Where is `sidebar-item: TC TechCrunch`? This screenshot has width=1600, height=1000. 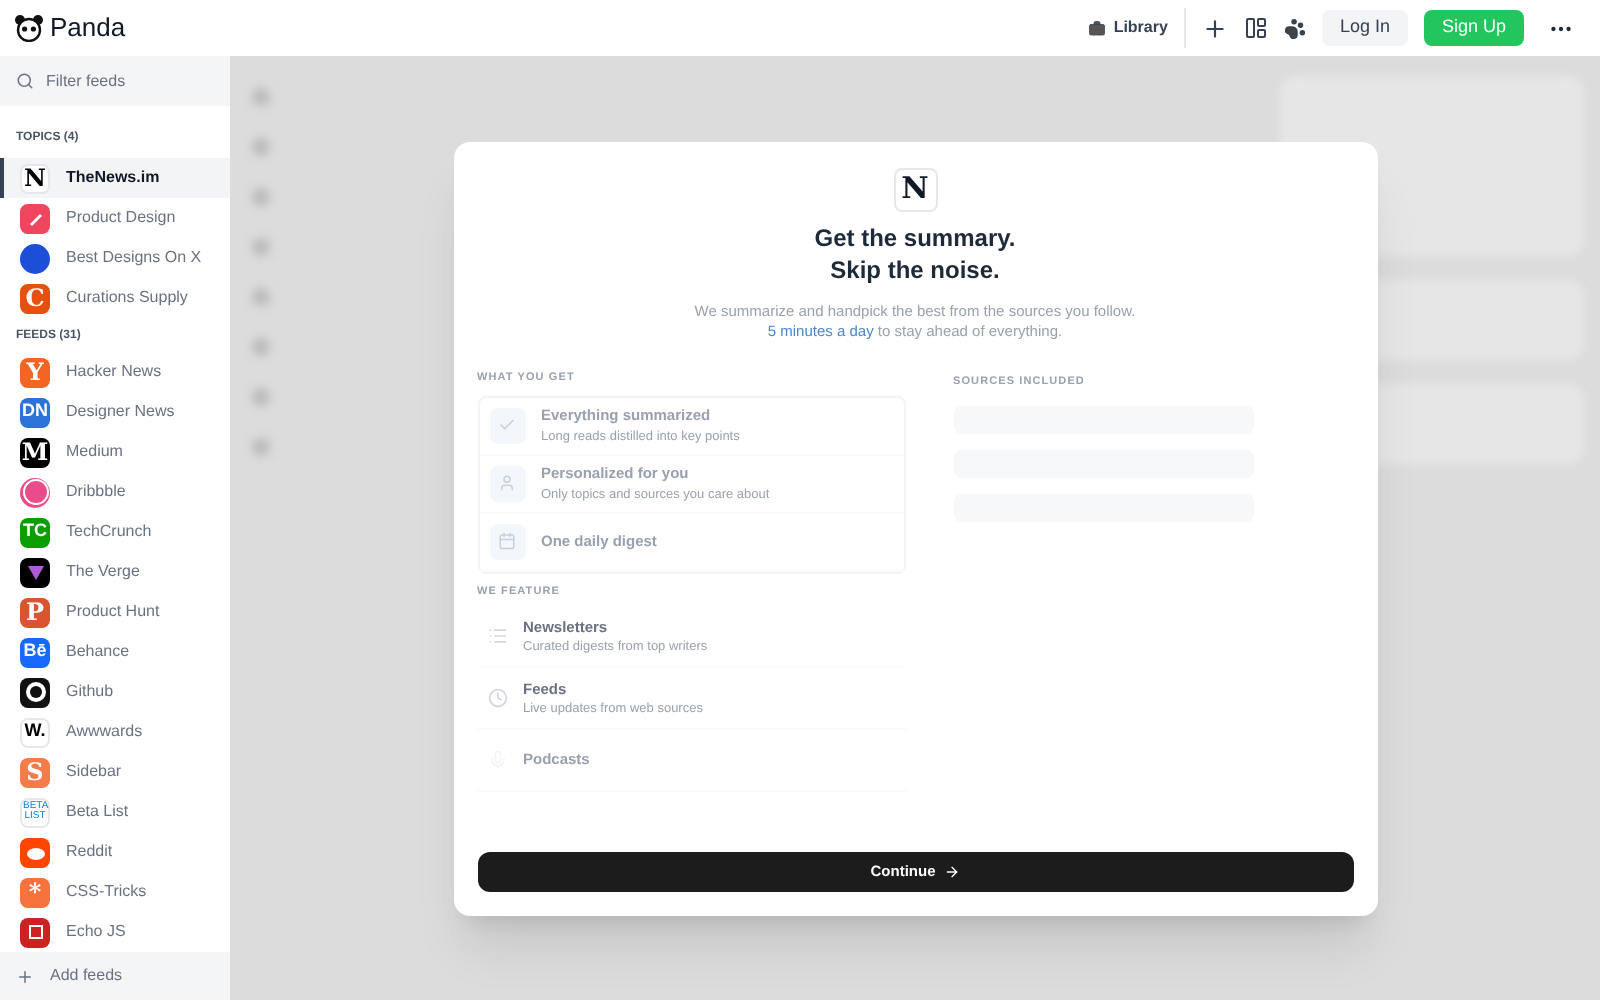
sidebar-item: TC TechCrunch is located at coordinates (115, 532).